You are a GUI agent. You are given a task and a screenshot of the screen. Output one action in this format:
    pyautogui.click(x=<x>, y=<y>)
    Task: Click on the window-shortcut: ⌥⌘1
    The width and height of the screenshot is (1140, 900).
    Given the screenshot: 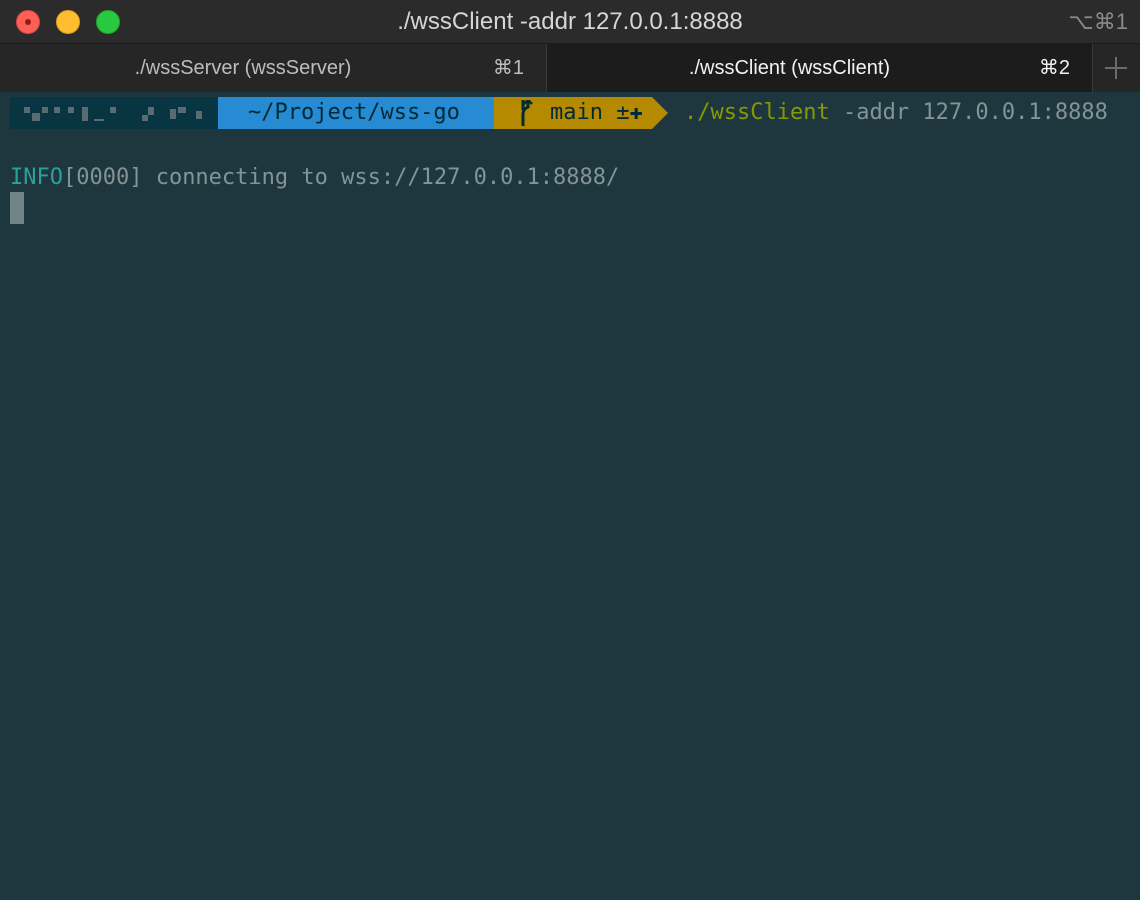 What is the action you would take?
    pyautogui.click(x=1098, y=21)
    